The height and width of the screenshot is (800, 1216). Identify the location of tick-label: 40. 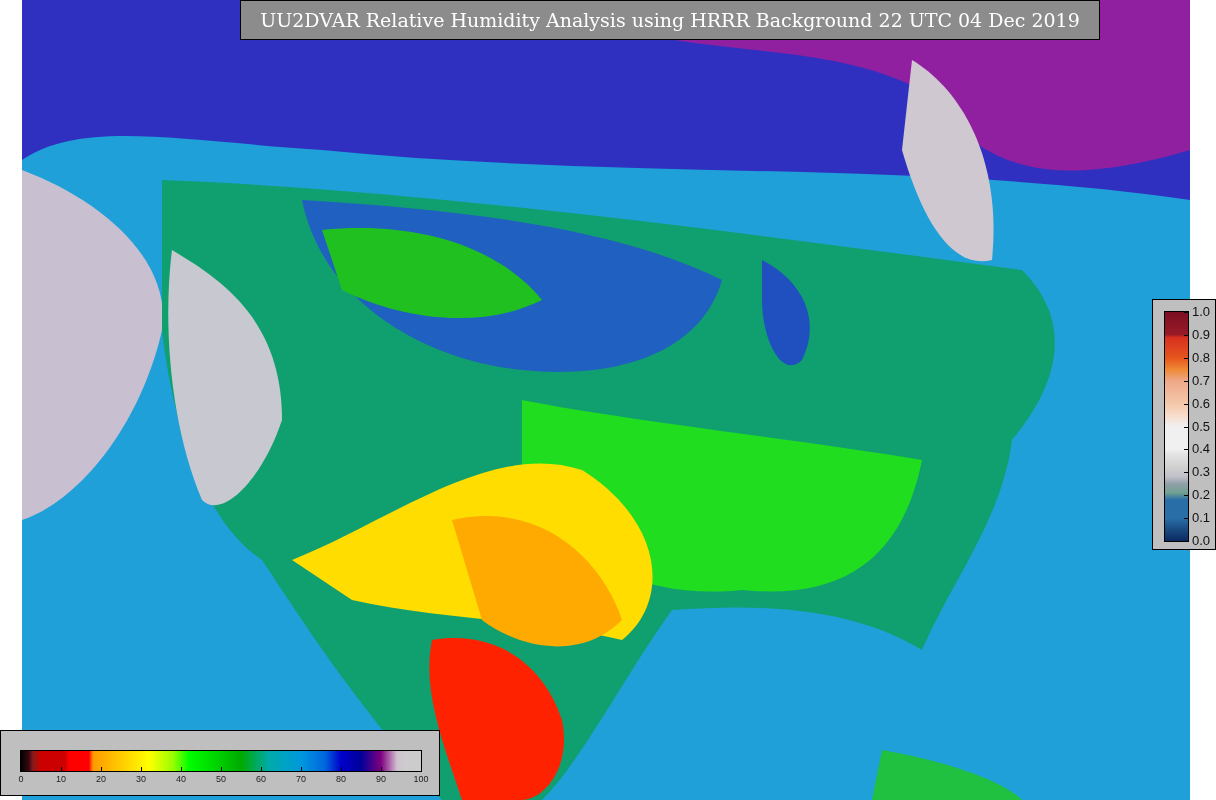
(181, 779).